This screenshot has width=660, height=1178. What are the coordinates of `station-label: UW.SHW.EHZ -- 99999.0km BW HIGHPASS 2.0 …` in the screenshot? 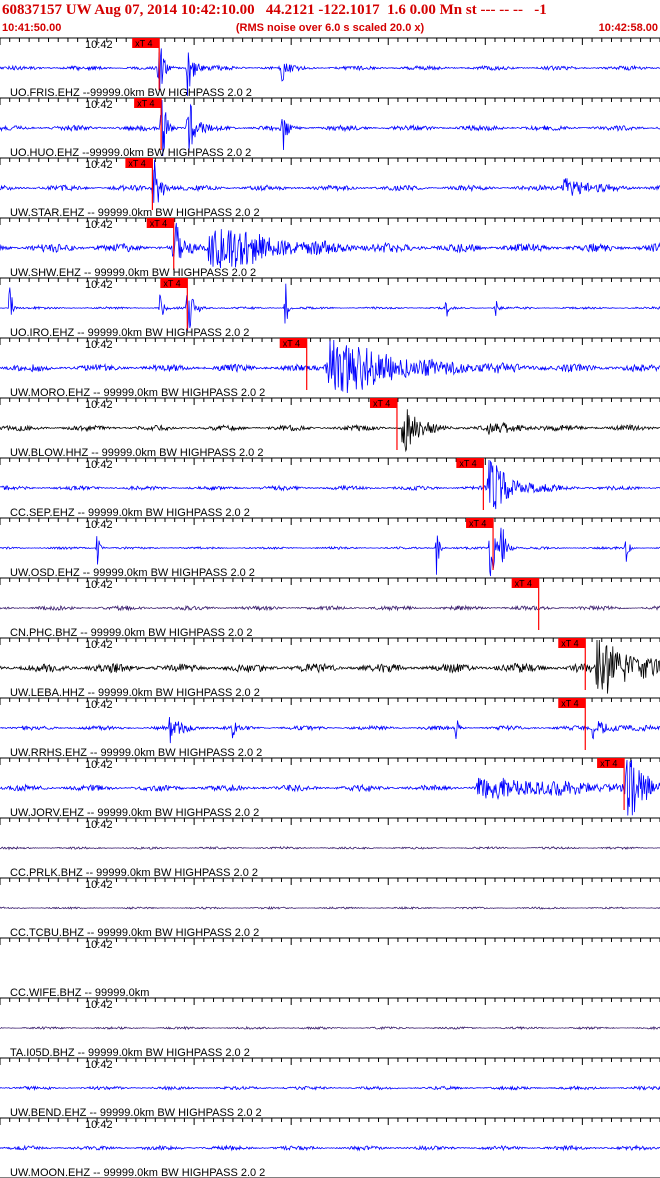 It's located at (133, 273).